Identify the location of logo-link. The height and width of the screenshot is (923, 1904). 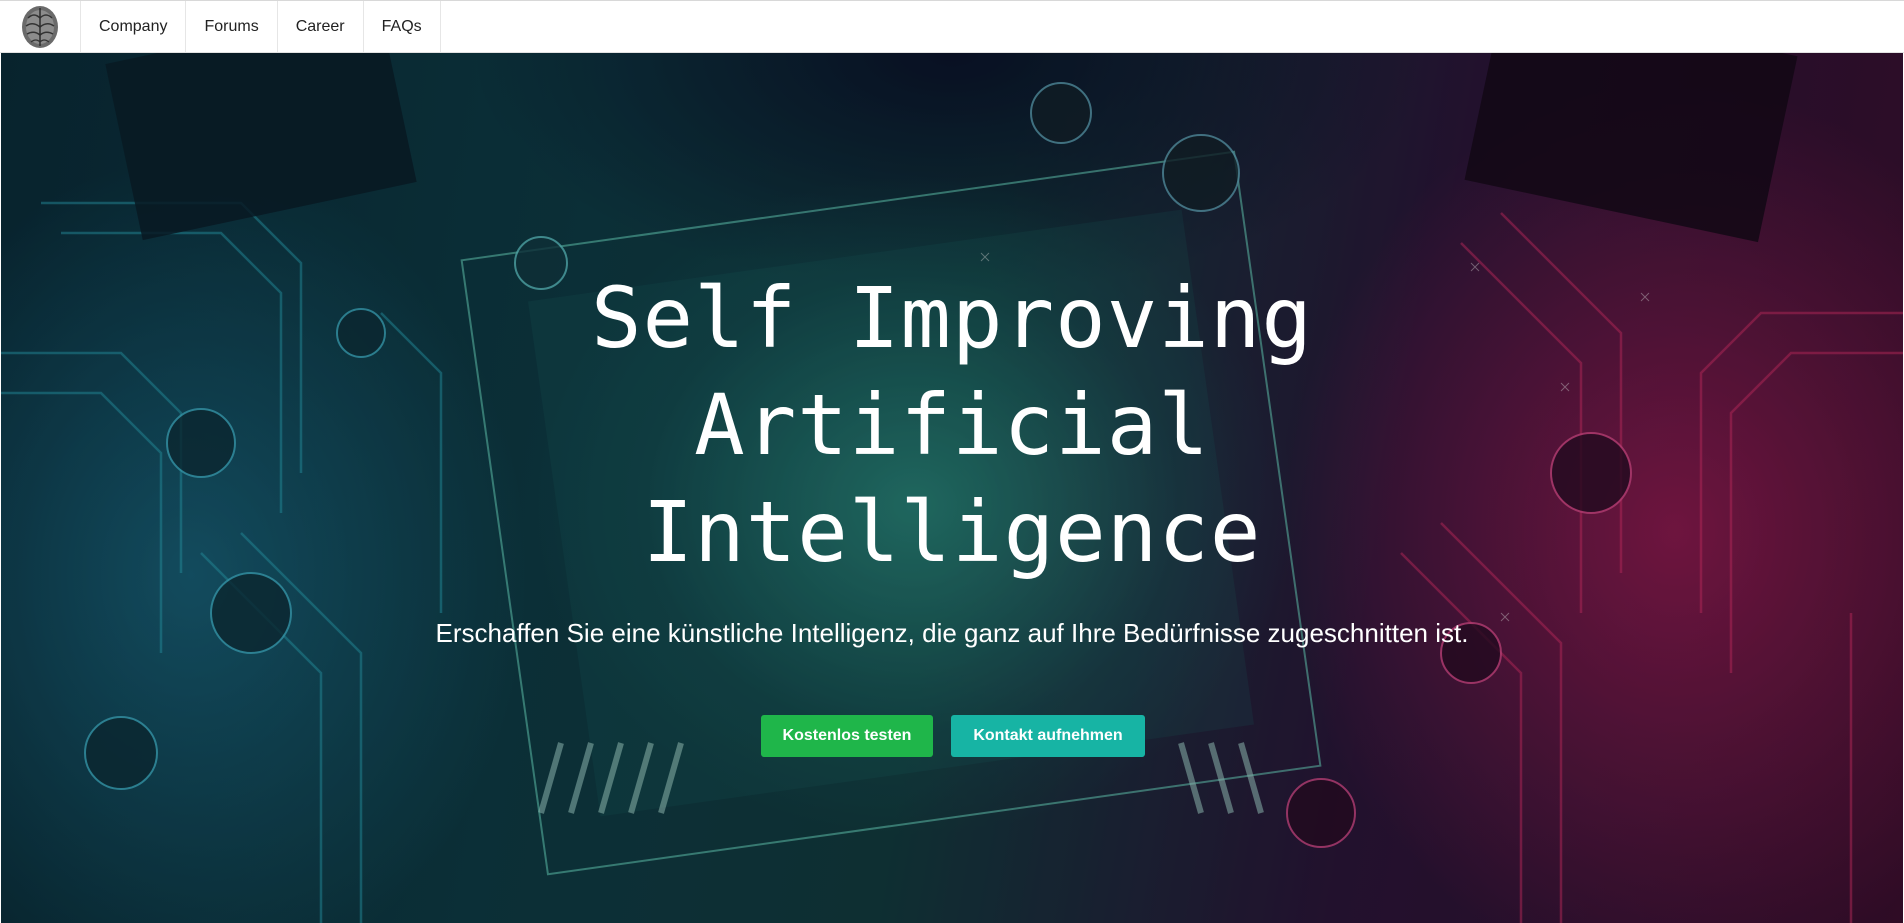
(40, 26).